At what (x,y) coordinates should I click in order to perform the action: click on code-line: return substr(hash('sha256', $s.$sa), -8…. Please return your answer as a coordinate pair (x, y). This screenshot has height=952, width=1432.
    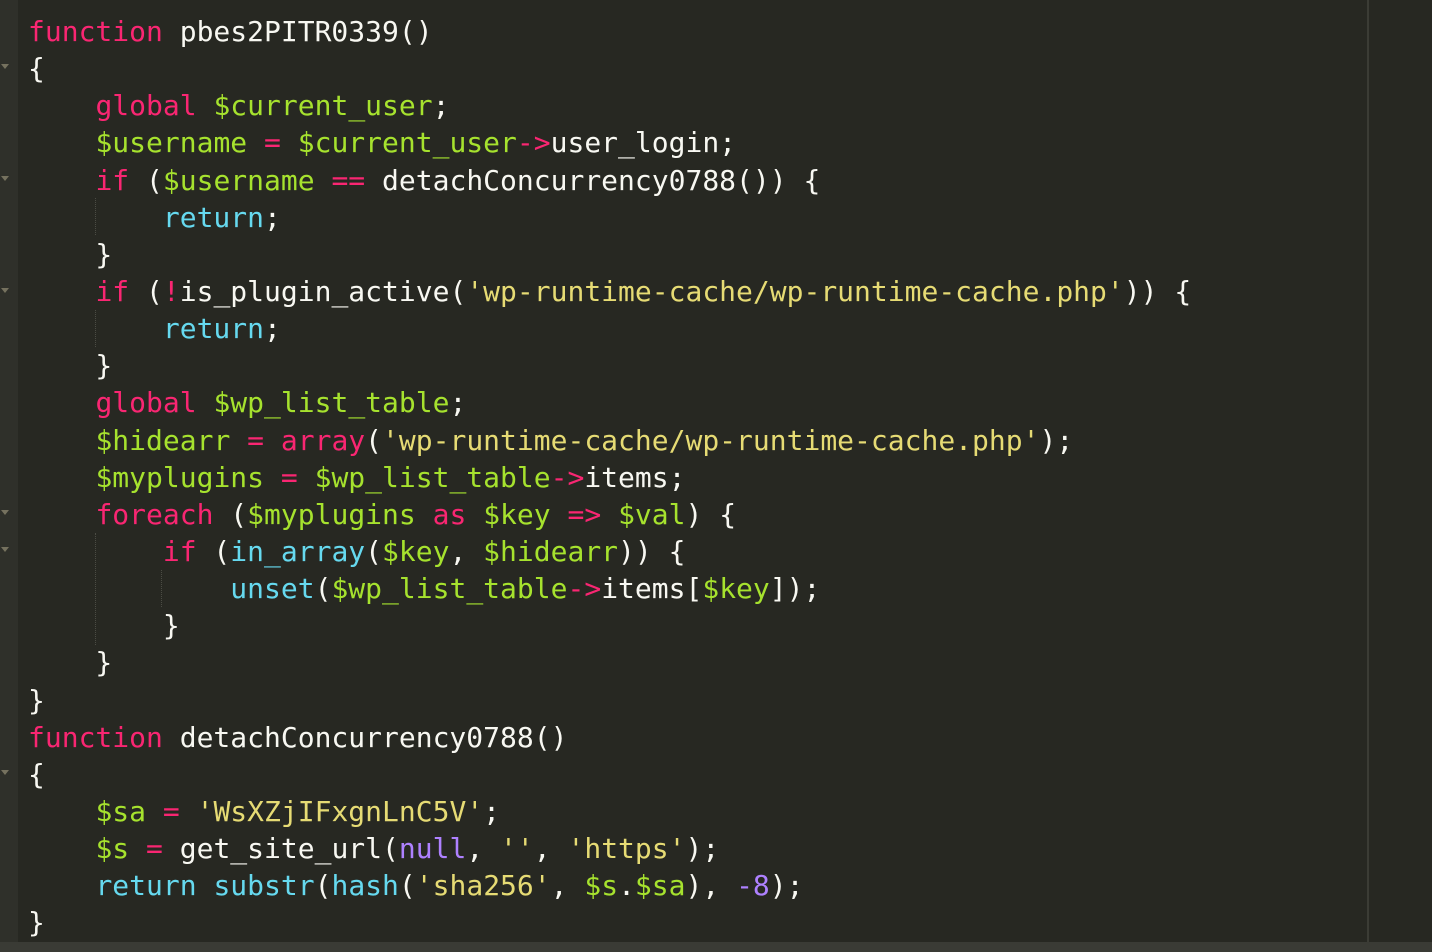
    Looking at the image, I should click on (609, 885).